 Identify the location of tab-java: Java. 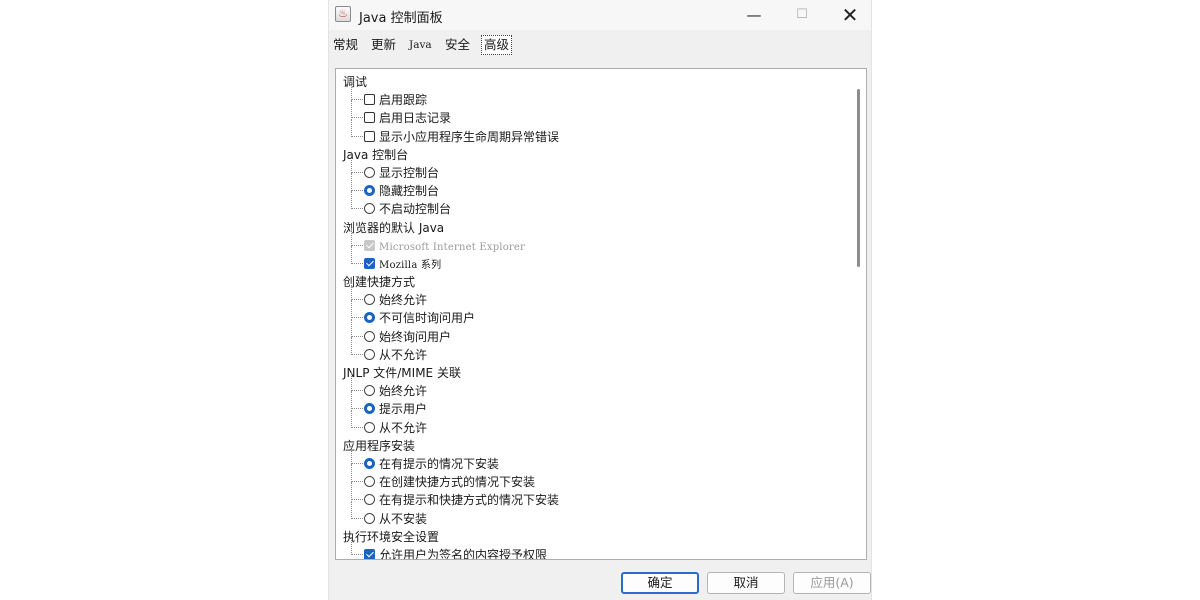
(420, 45).